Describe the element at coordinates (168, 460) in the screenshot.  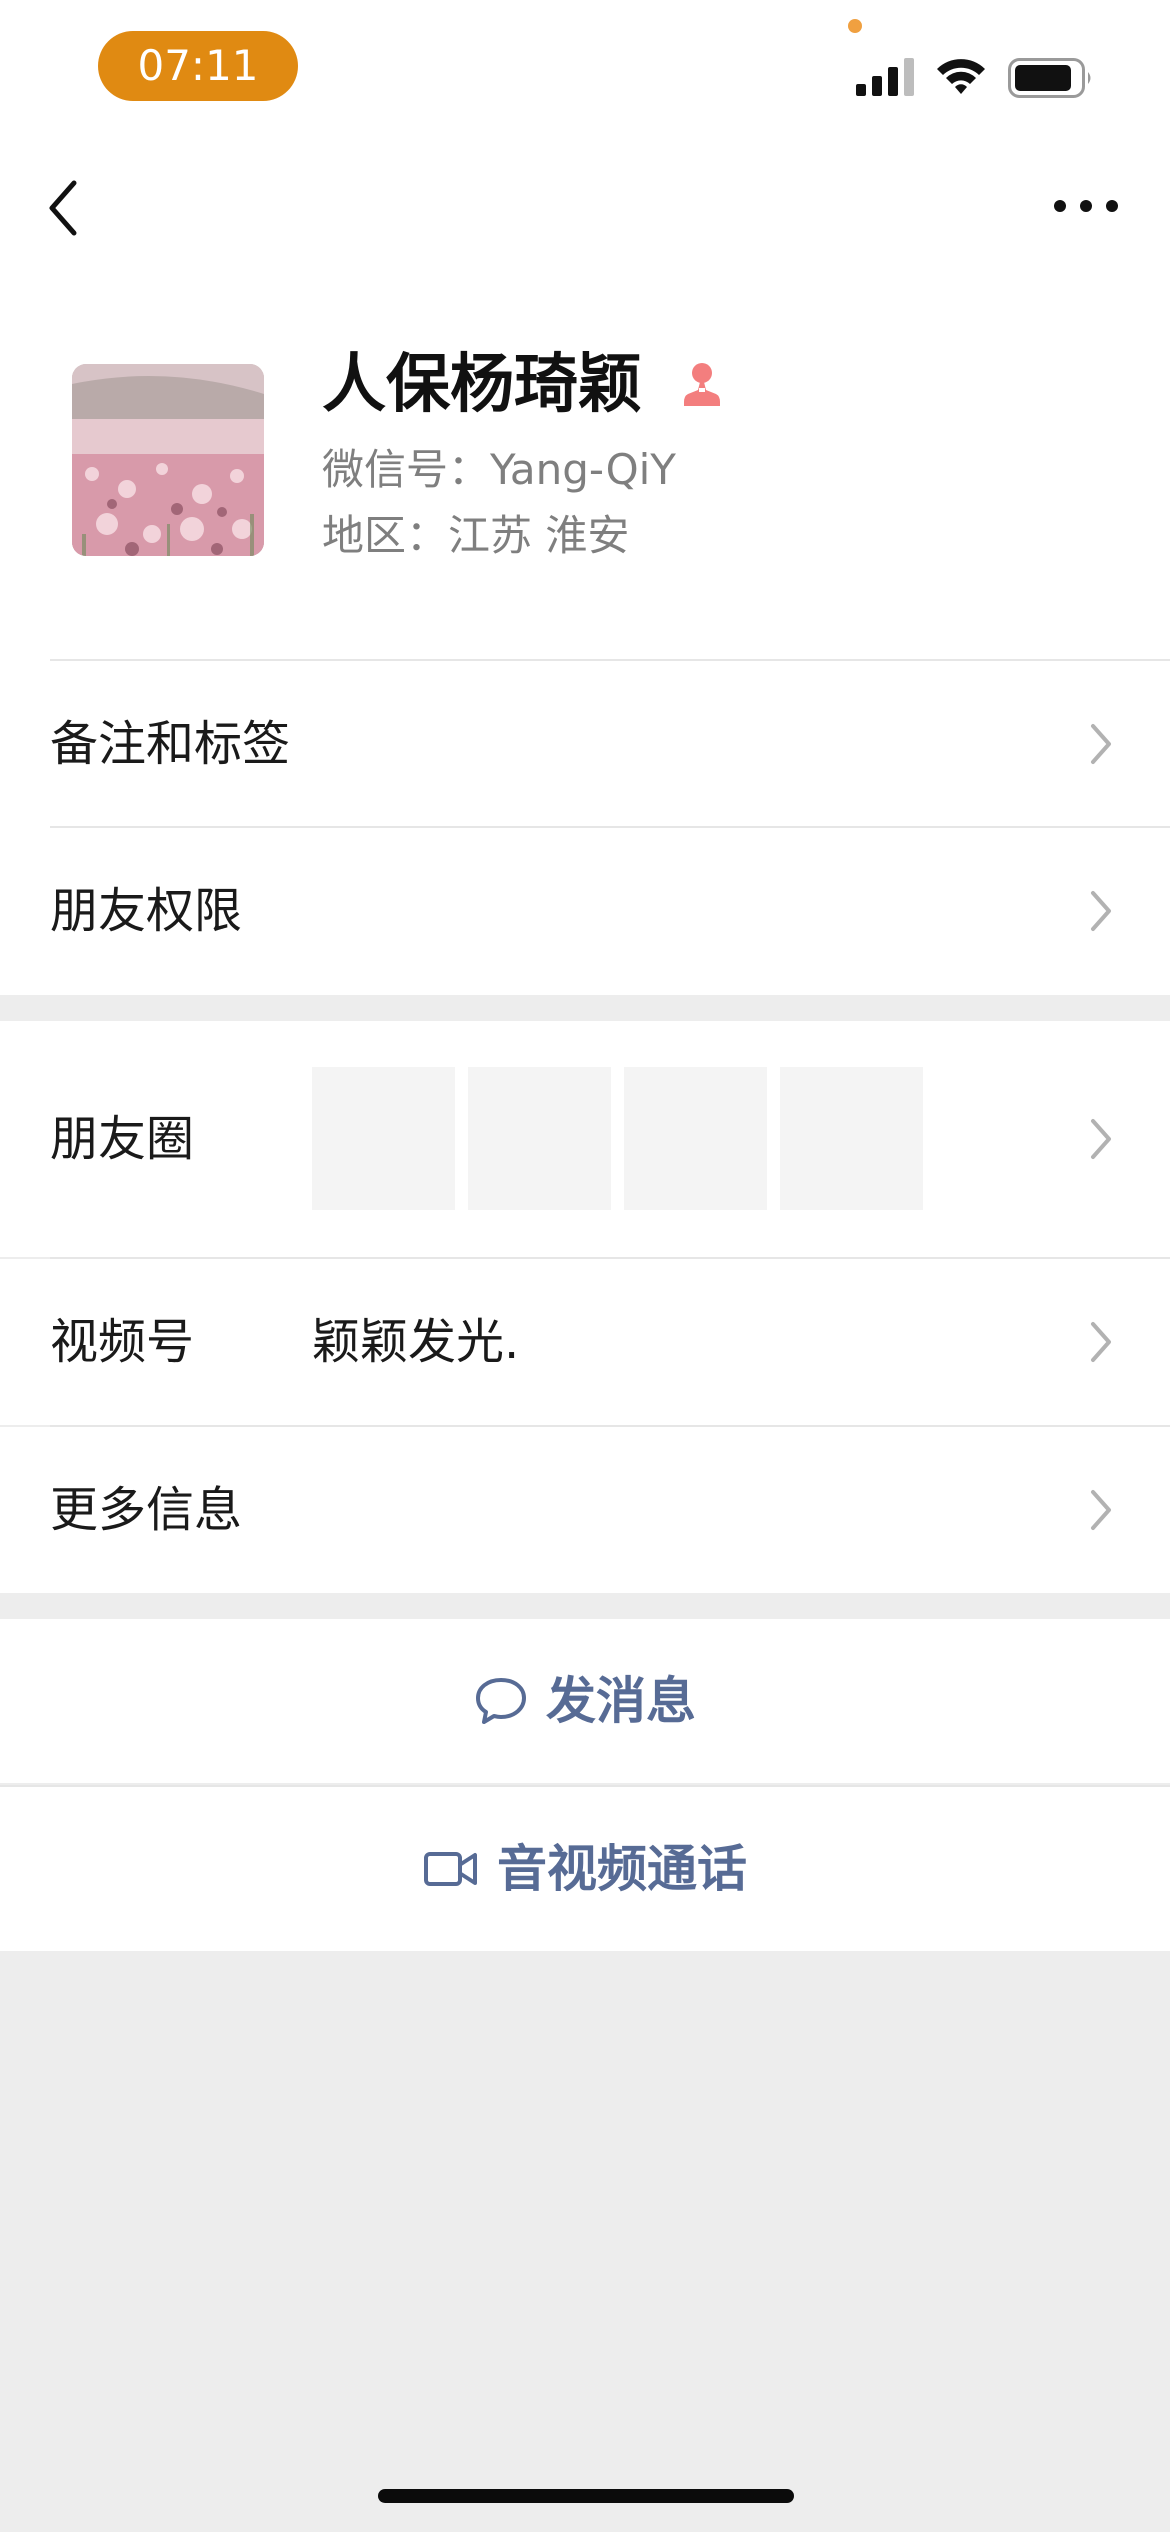
I see `avatar` at that location.